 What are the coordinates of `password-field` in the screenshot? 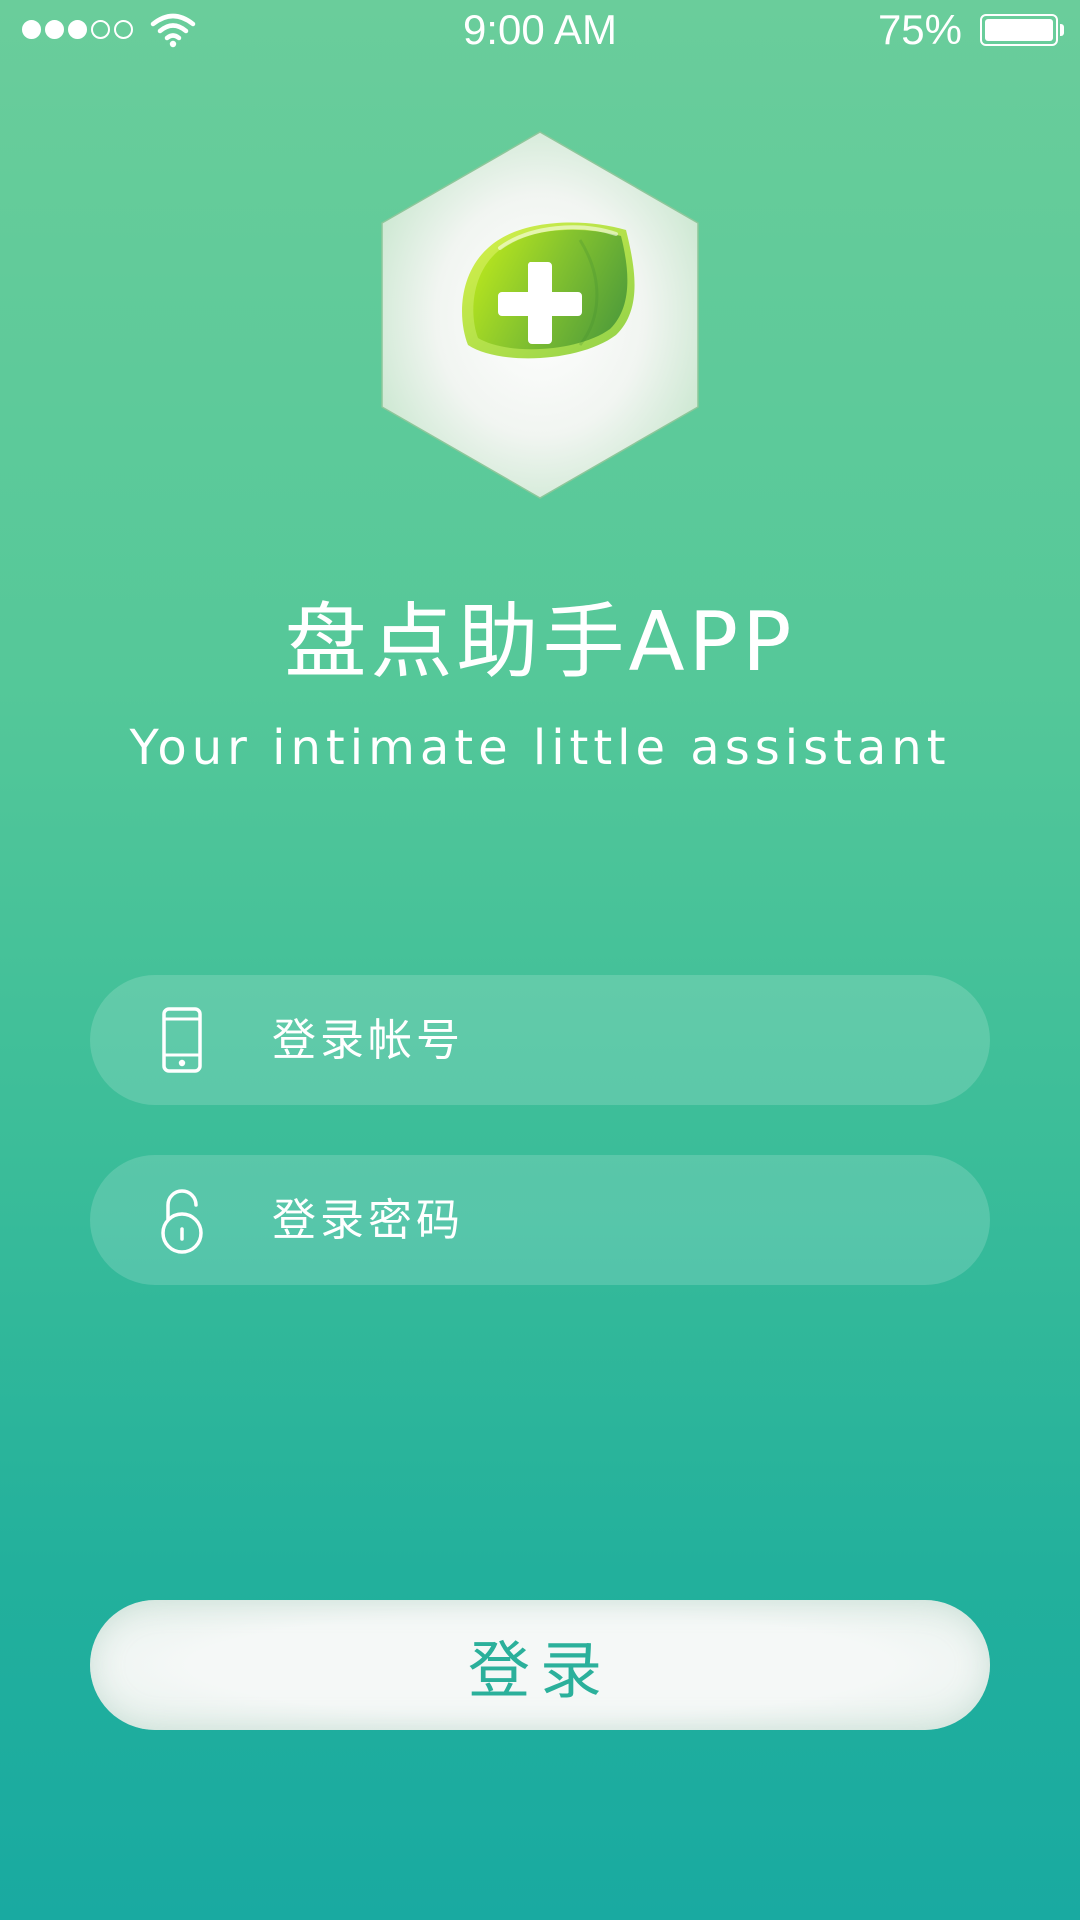 It's located at (540, 1220).